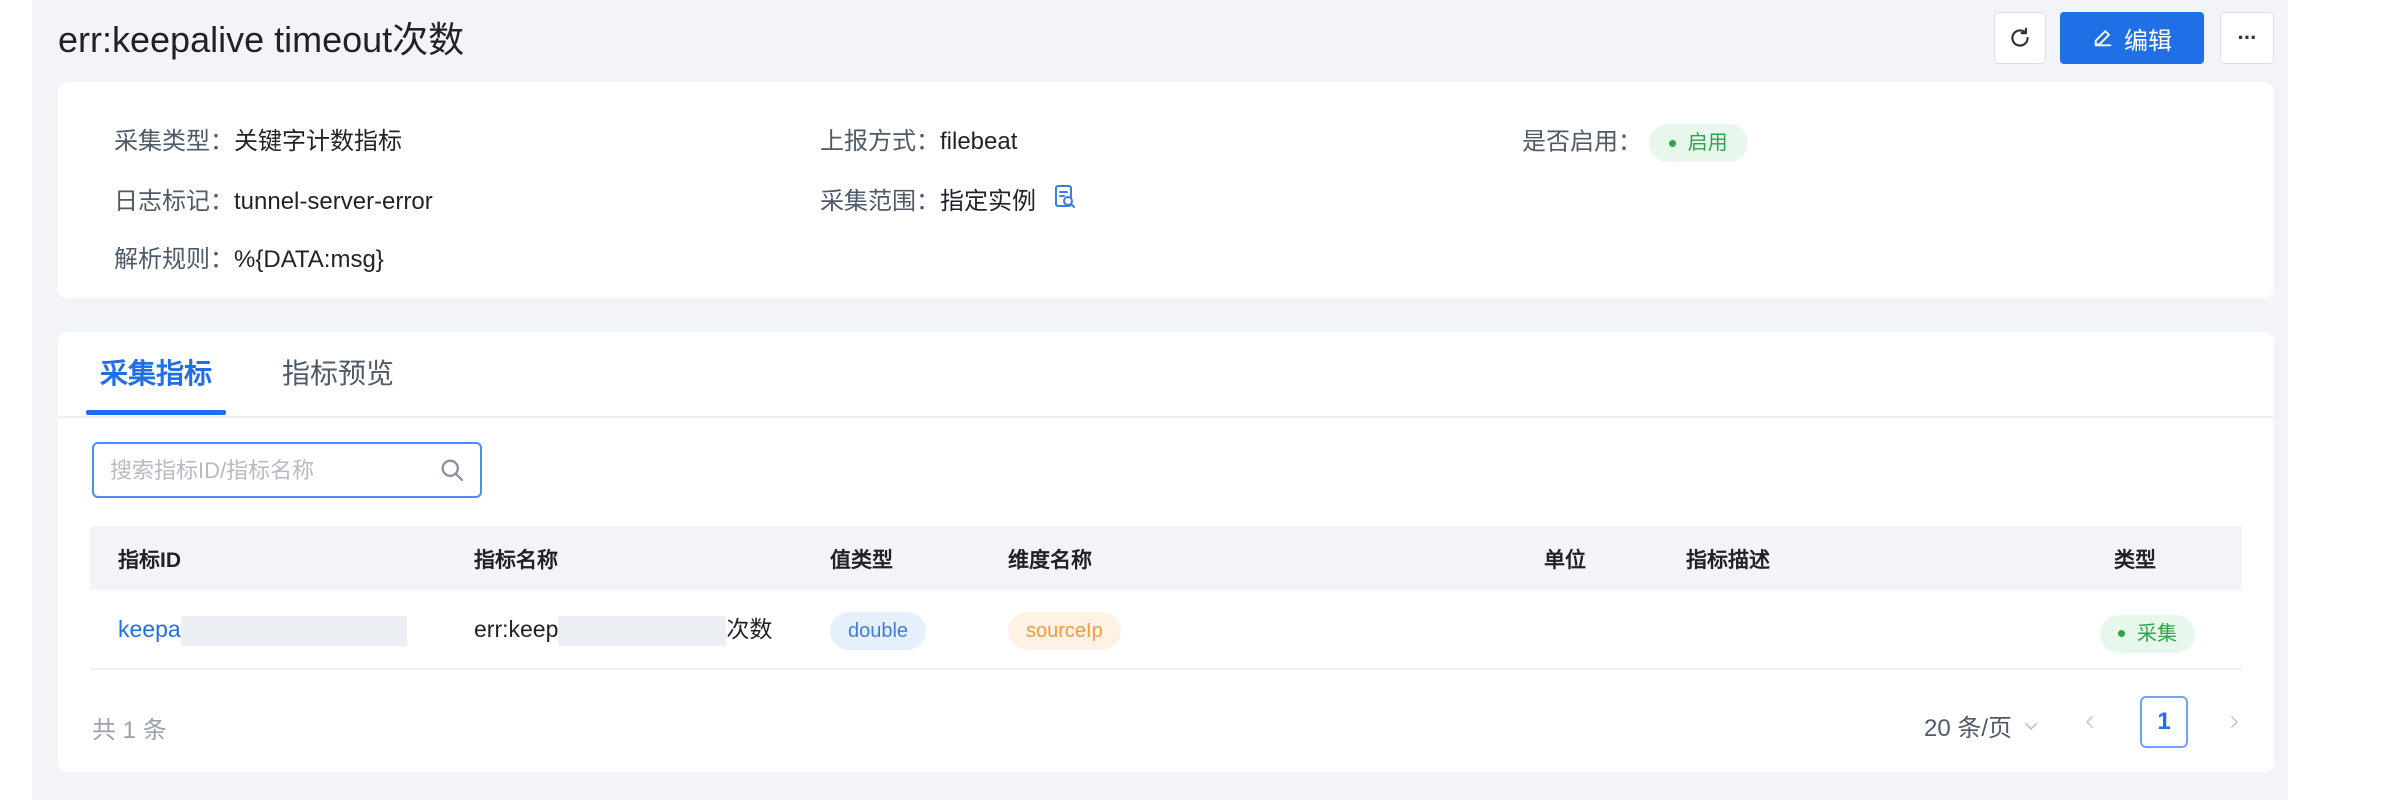  I want to click on enabled-status-badge: 启用, so click(1698, 143).